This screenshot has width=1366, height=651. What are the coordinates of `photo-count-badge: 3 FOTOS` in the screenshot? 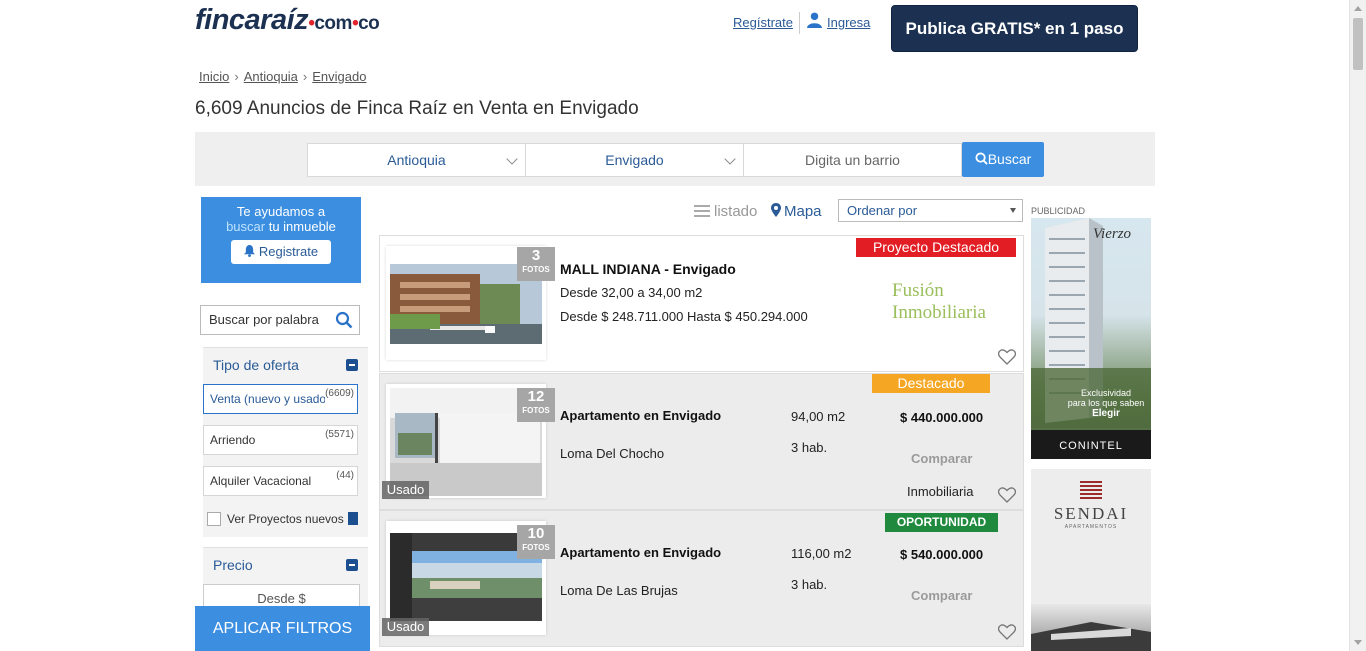 It's located at (536, 264).